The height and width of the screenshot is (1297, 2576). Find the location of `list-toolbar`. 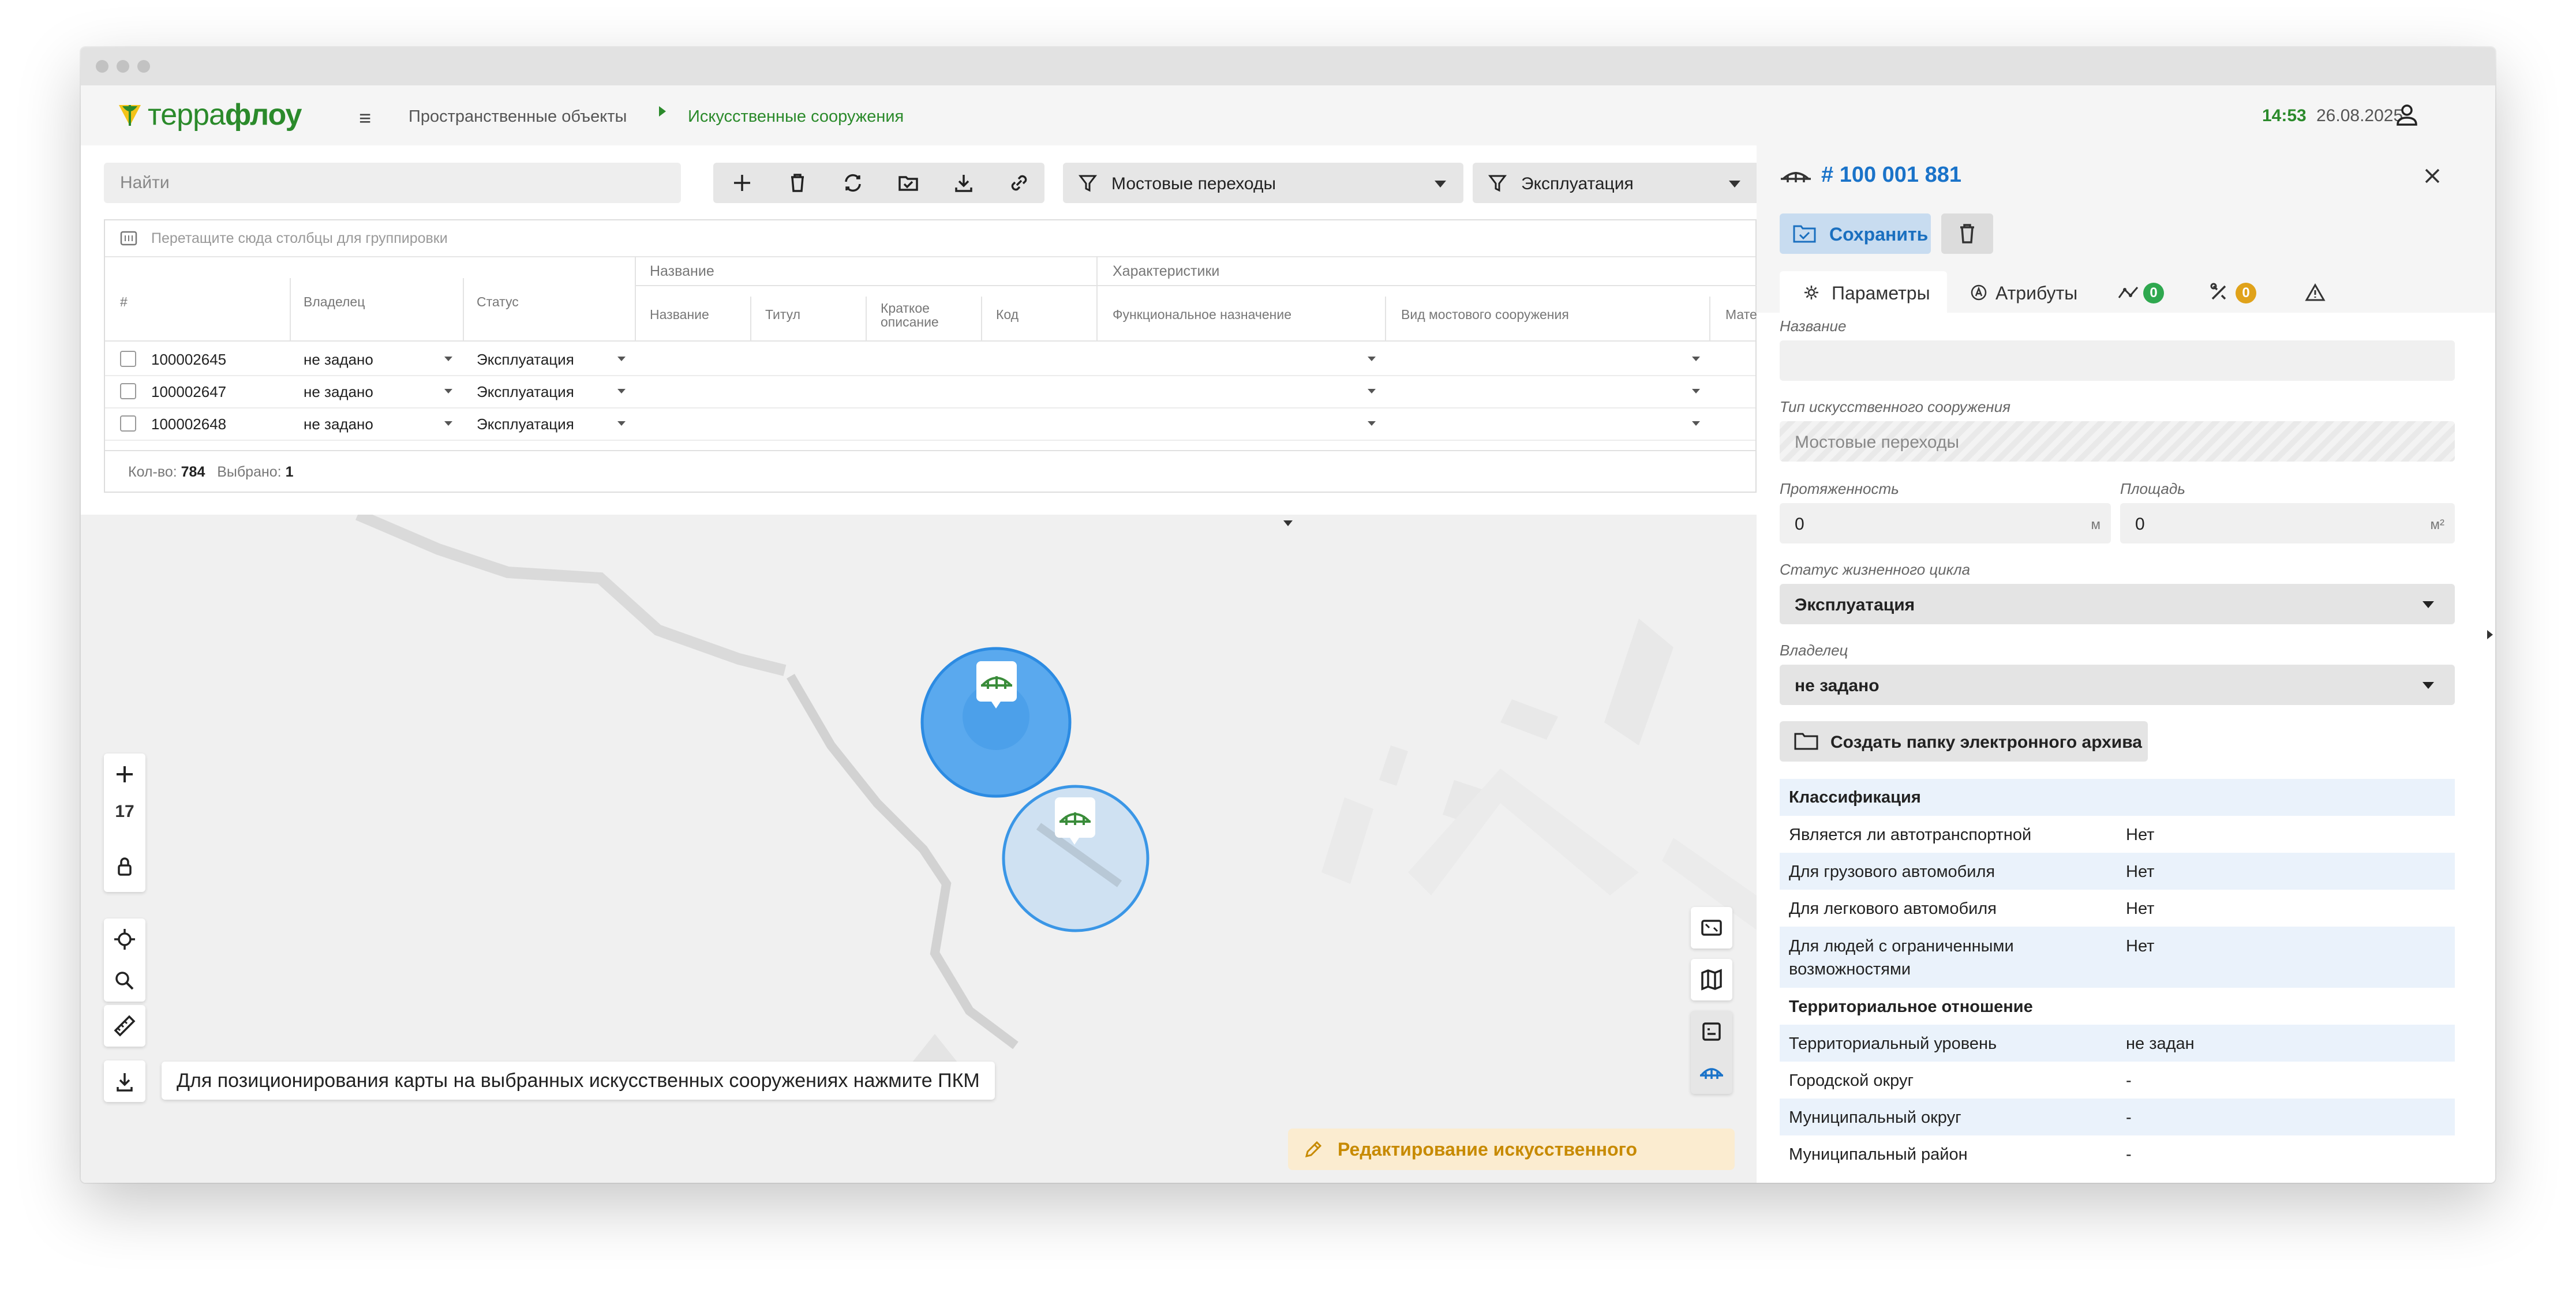

list-toolbar is located at coordinates (878, 183).